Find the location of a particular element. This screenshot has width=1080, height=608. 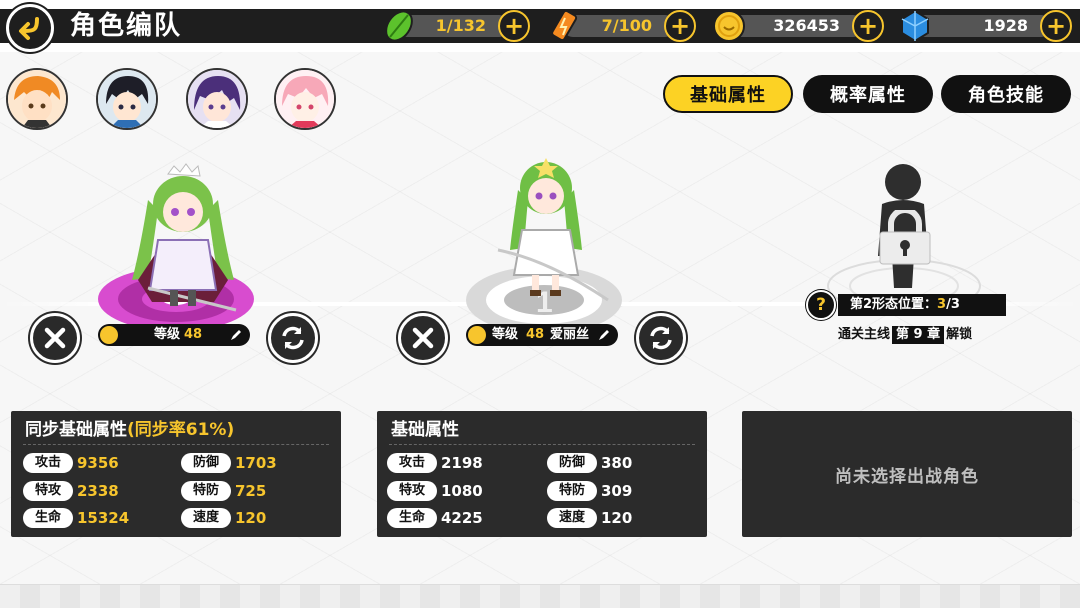

avatar-purple-hair is located at coordinates (217, 99).